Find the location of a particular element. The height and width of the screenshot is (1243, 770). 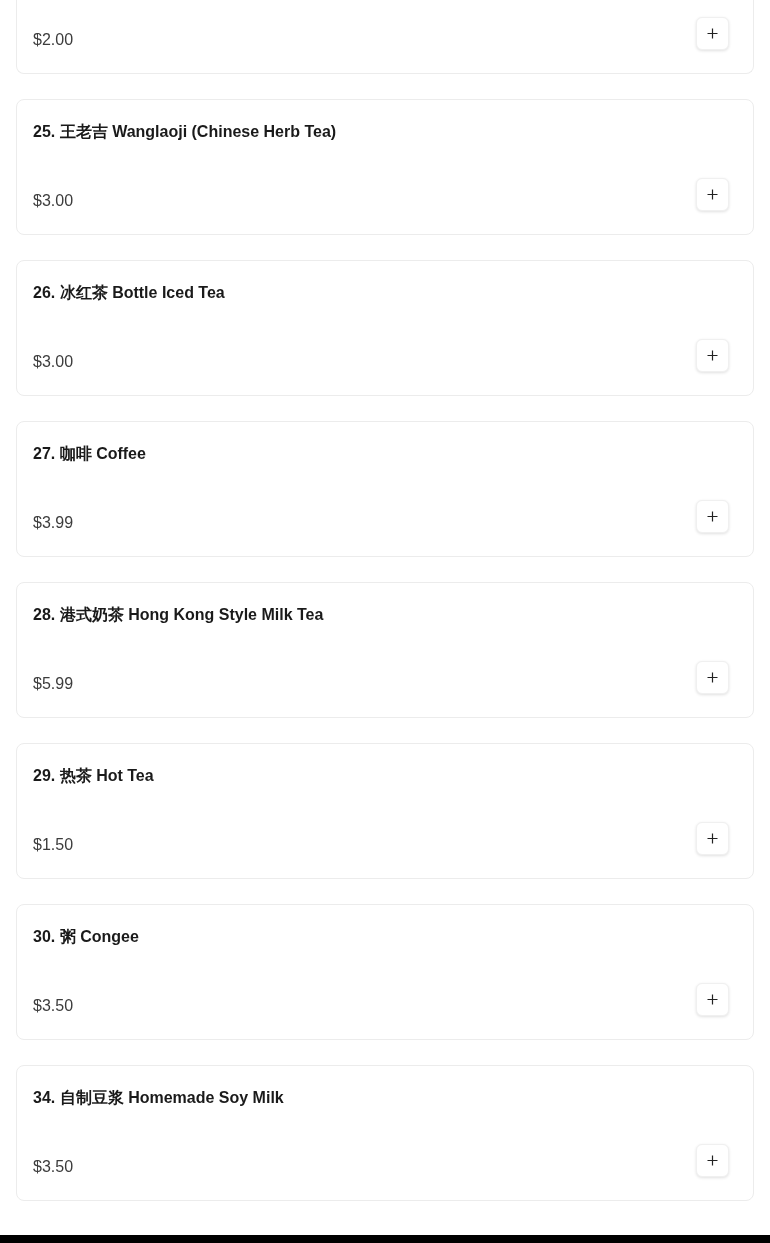

item-name: 30. 粥 Congee is located at coordinates (86, 937).